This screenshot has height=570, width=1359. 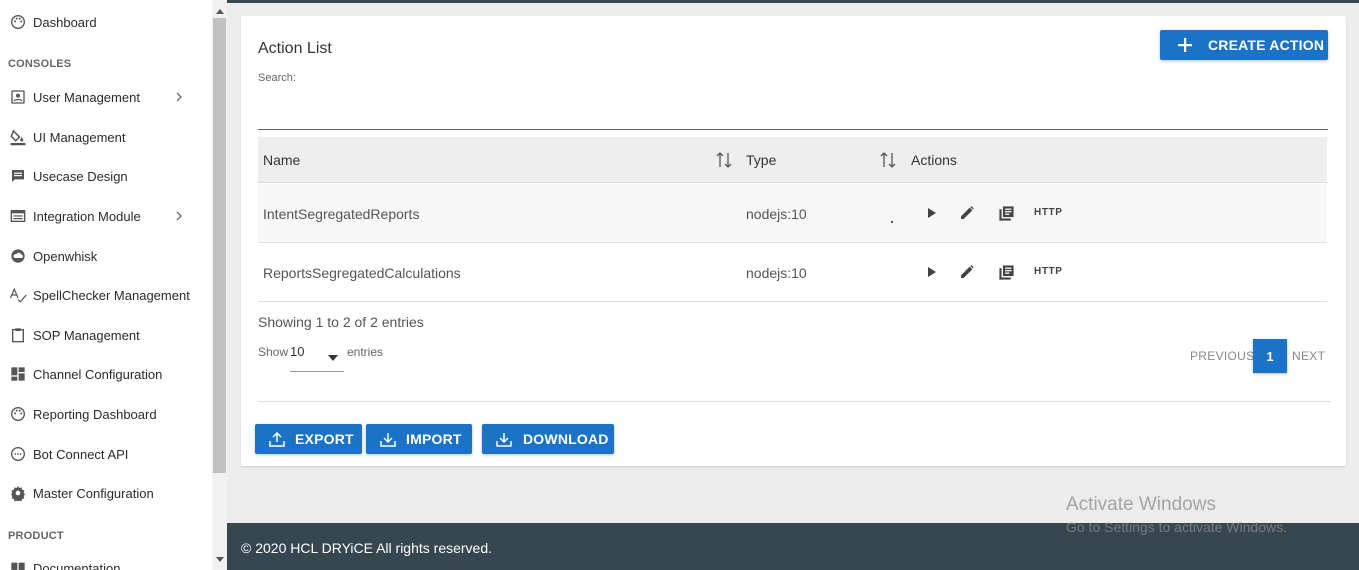 What do you see at coordinates (18, 176) in the screenshot?
I see `message-box-icon` at bounding box center [18, 176].